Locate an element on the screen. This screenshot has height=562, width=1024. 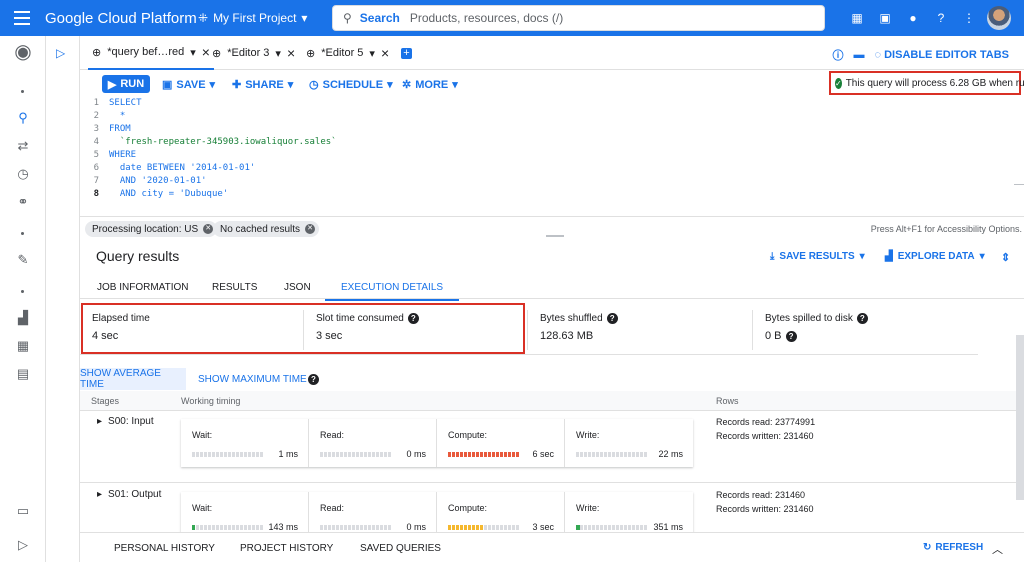
keyboard-icon: ▬ is located at coordinates (859, 55).